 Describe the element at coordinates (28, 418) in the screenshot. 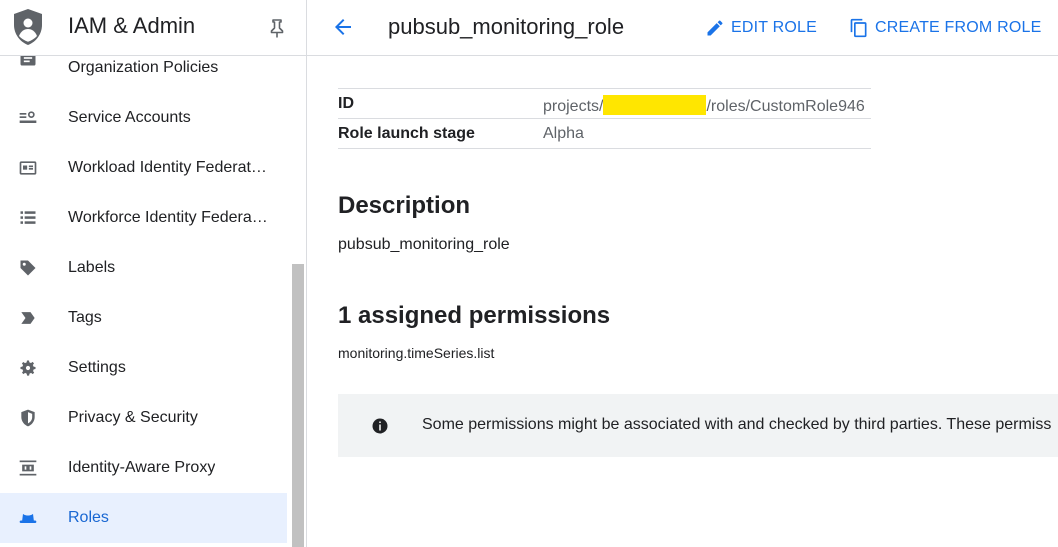

I see `shield-icon` at that location.